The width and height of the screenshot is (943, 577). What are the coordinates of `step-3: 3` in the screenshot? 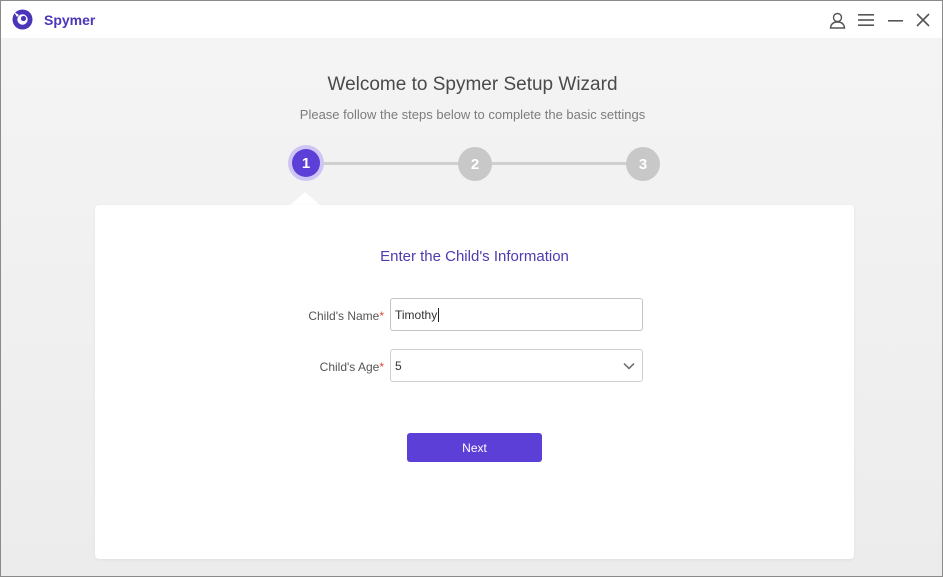 It's located at (643, 164).